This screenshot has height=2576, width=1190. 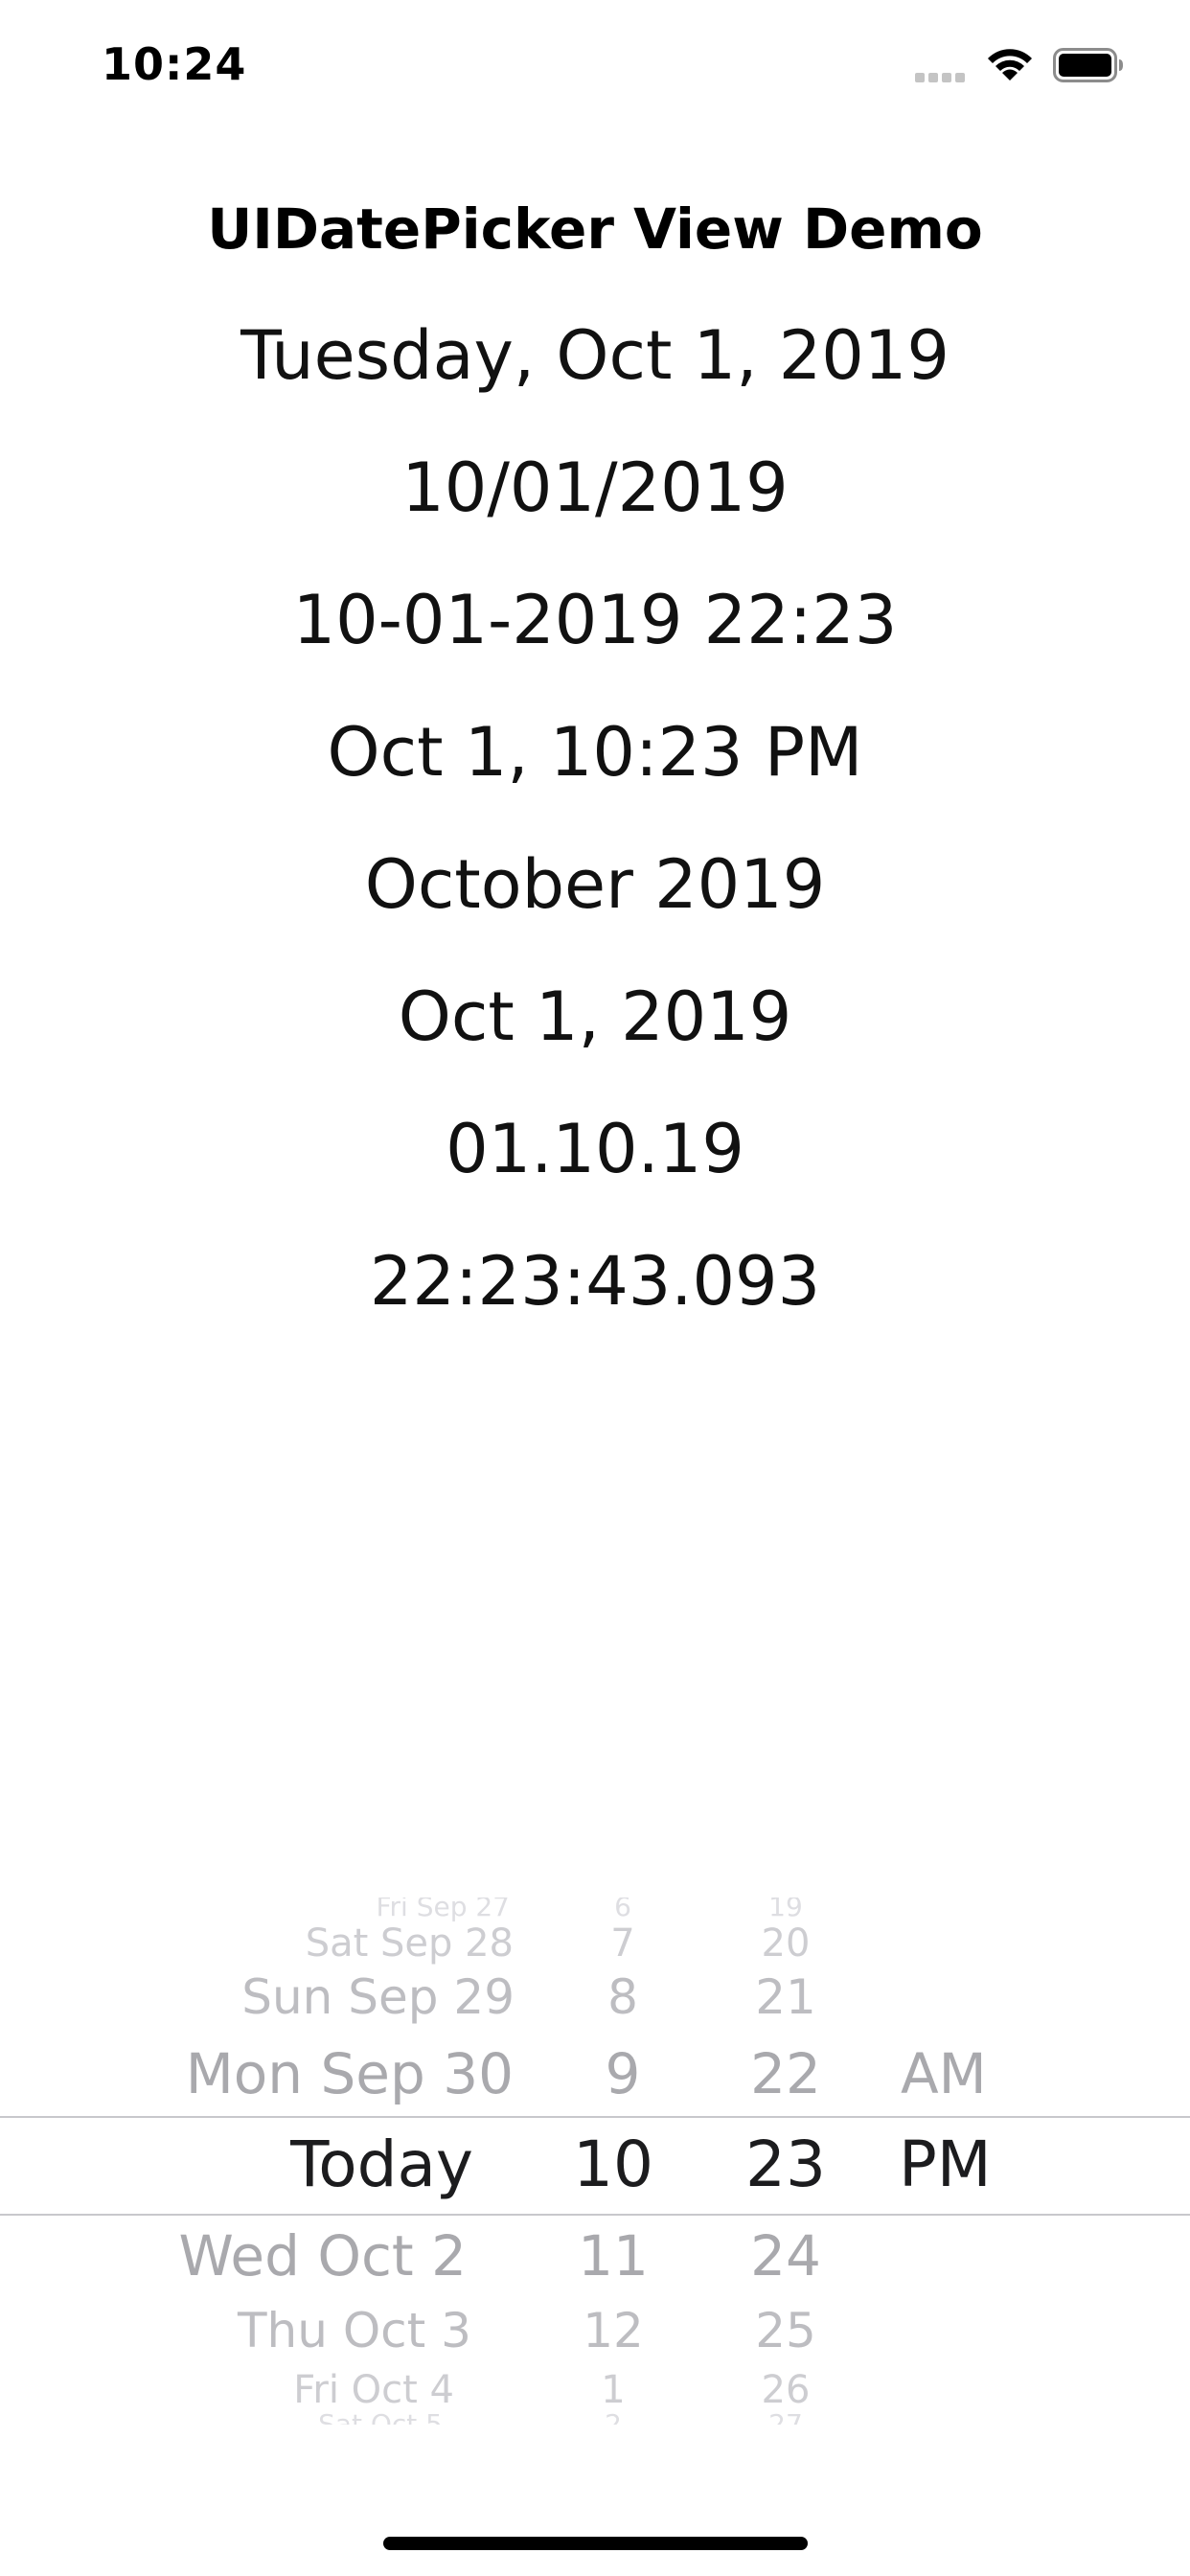 What do you see at coordinates (595, 2215) in the screenshot?
I see `selection-indicator-bottom` at bounding box center [595, 2215].